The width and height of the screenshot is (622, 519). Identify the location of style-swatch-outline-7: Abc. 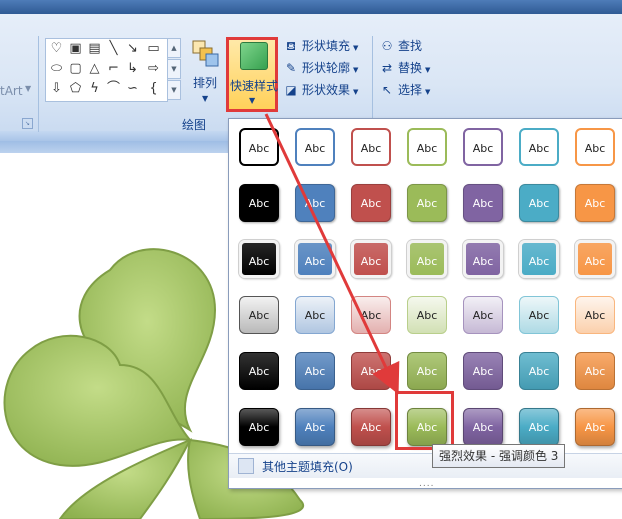
(595, 147).